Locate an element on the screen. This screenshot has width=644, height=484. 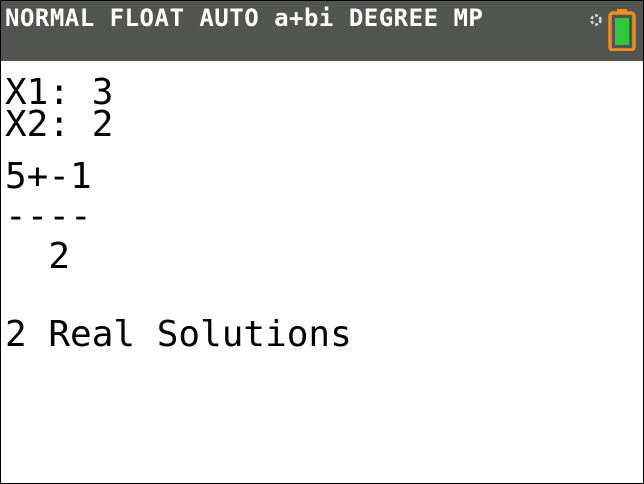
root-x2-line: X2: 2 is located at coordinates (59, 124).